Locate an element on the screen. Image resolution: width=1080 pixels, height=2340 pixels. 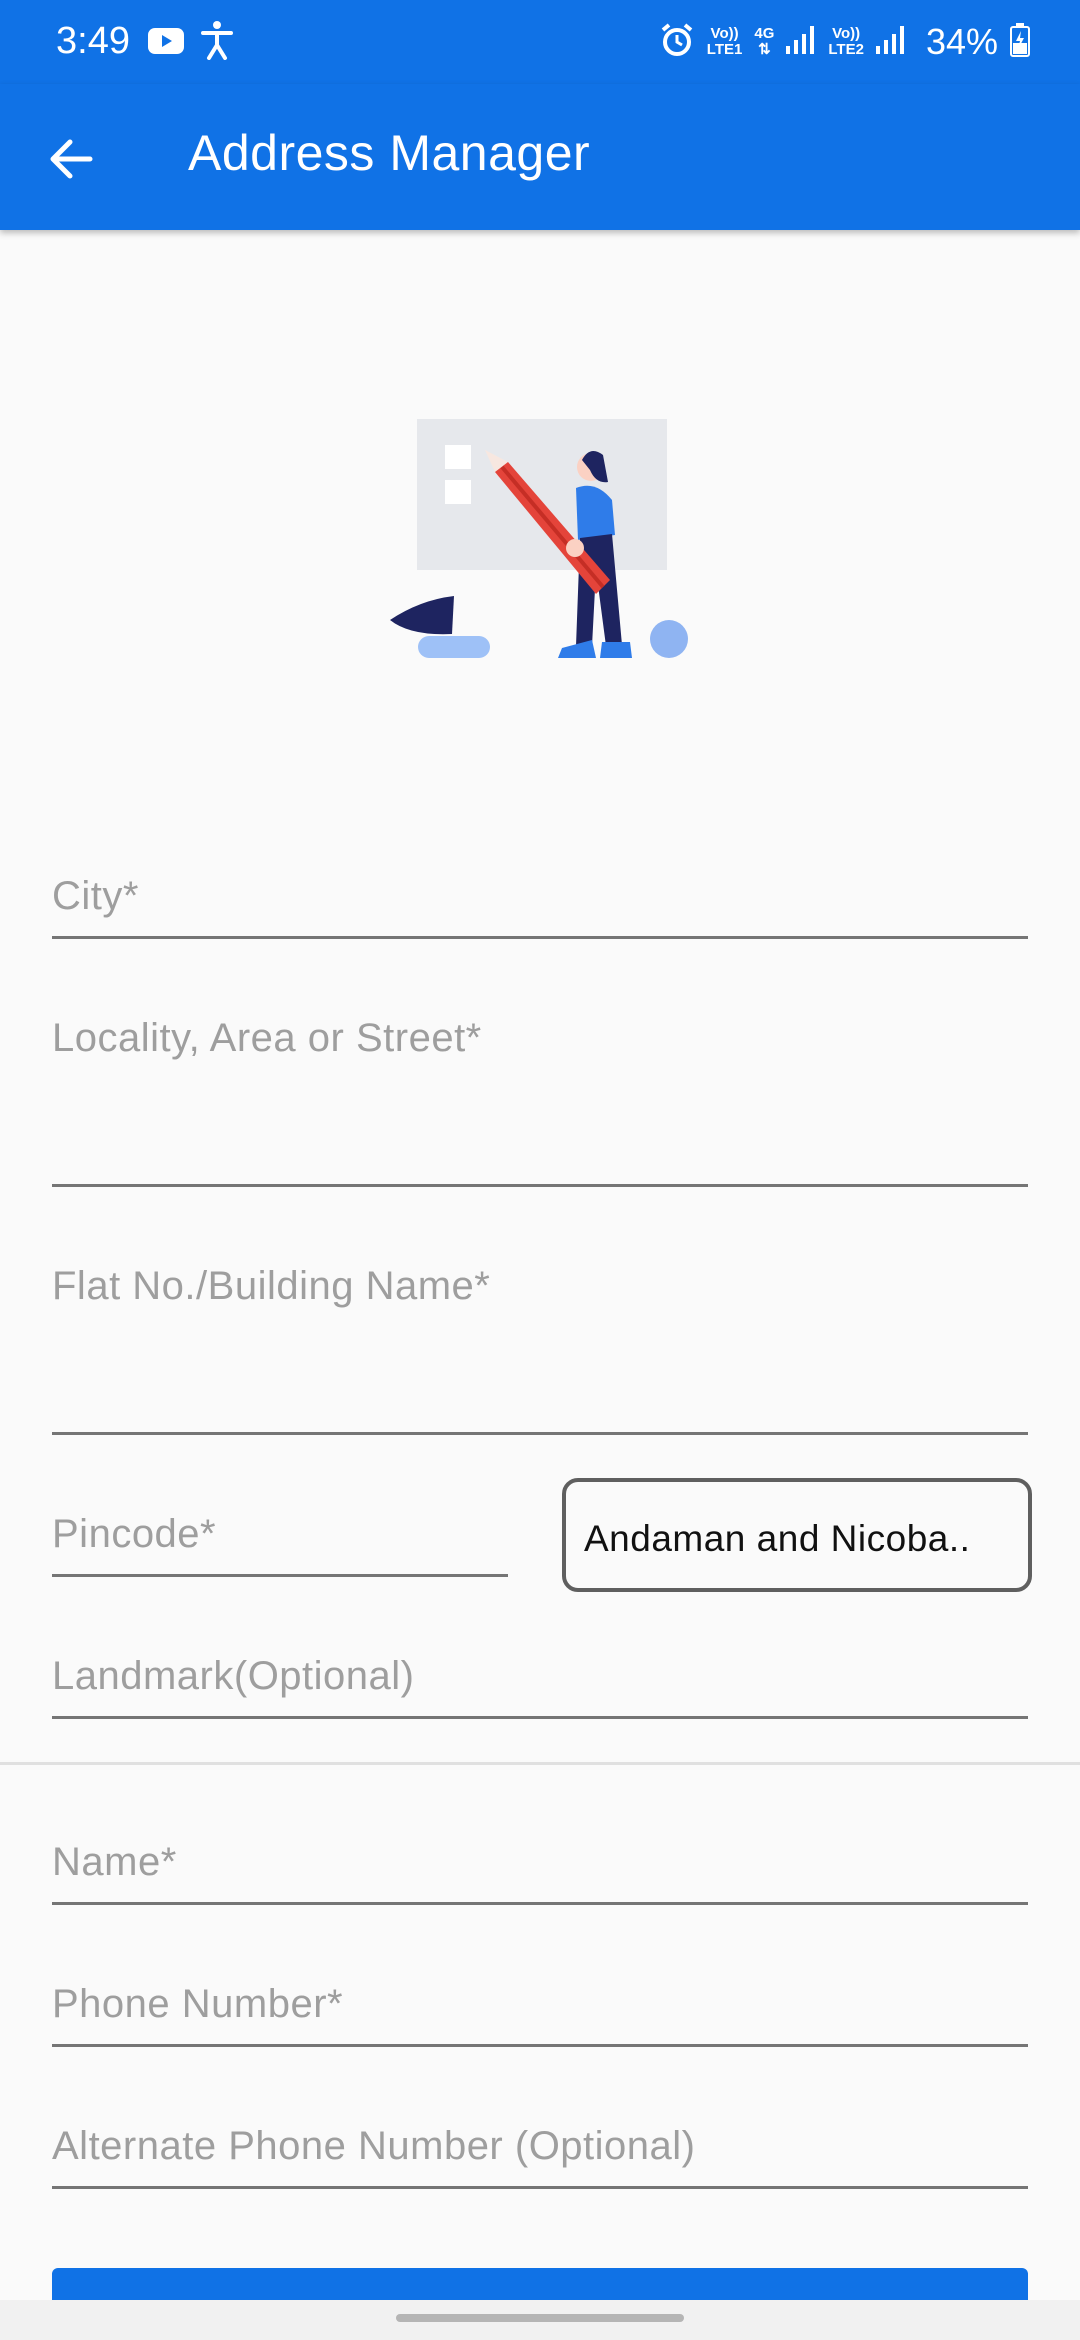
name-label: Name* is located at coordinates (114, 1862).